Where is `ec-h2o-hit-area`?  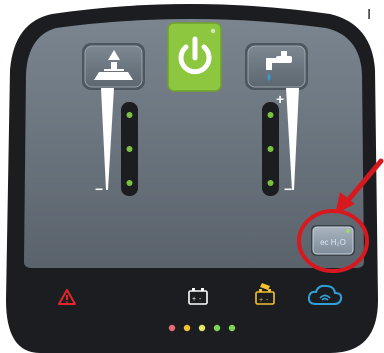 ec-h2o-hit-area is located at coordinates (333, 240).